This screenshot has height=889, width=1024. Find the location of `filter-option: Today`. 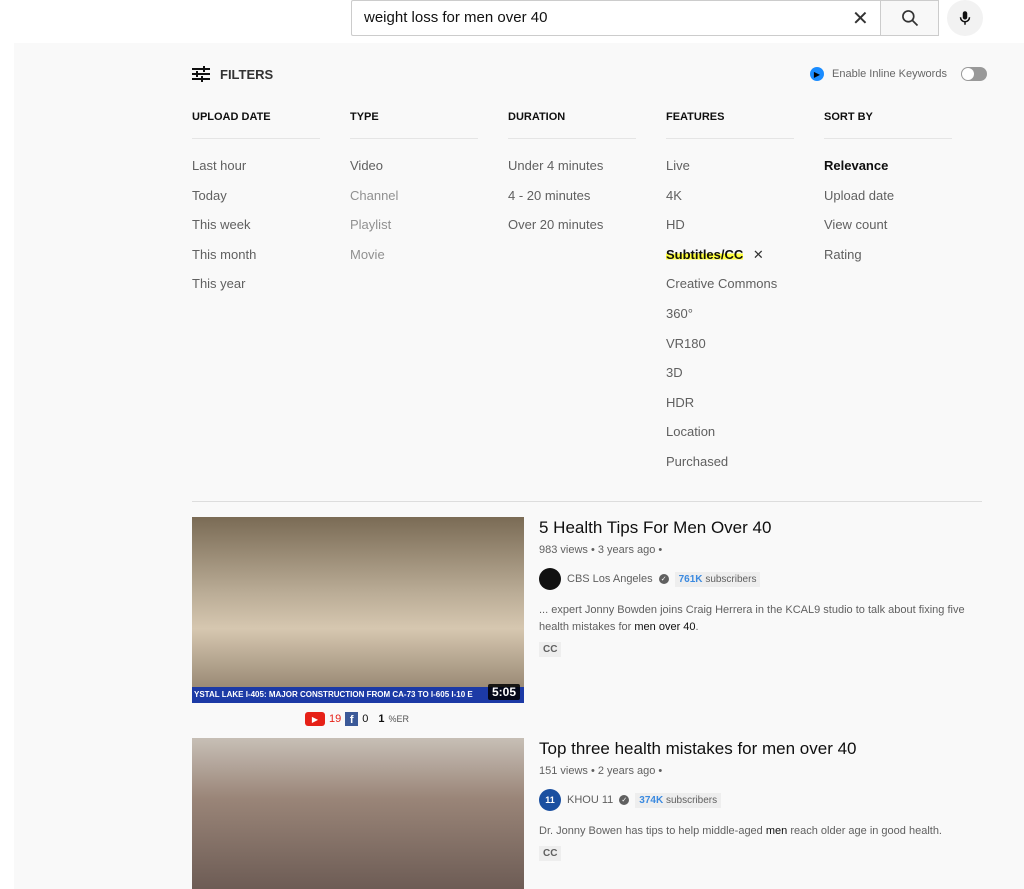

filter-option: Today is located at coordinates (256, 203).